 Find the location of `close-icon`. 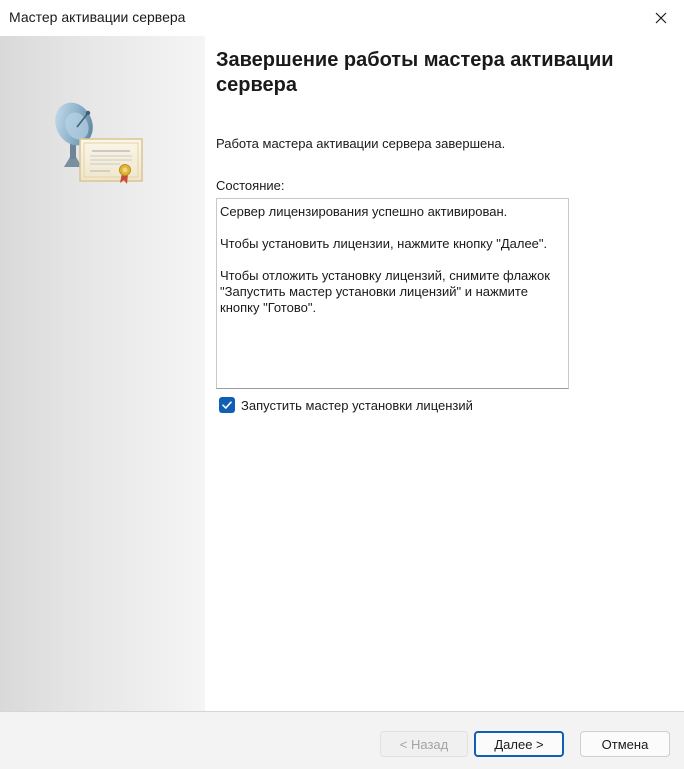

close-icon is located at coordinates (661, 18).